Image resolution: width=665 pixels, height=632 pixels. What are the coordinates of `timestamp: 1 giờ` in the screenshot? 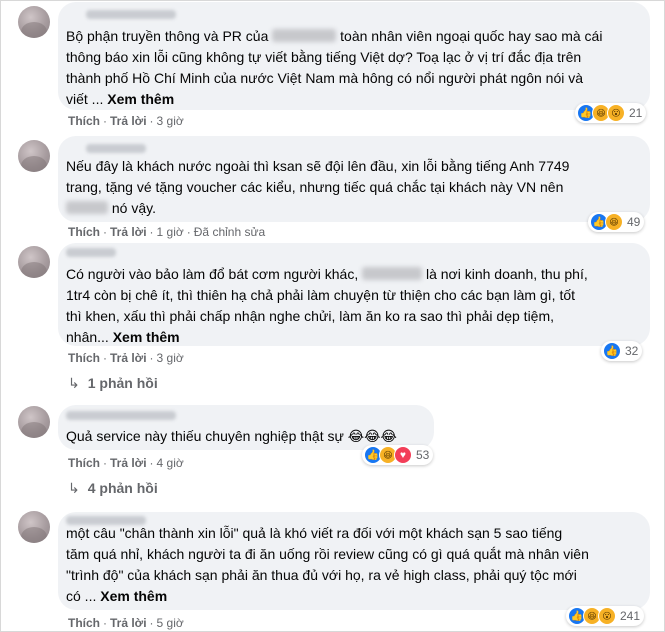 It's located at (170, 232).